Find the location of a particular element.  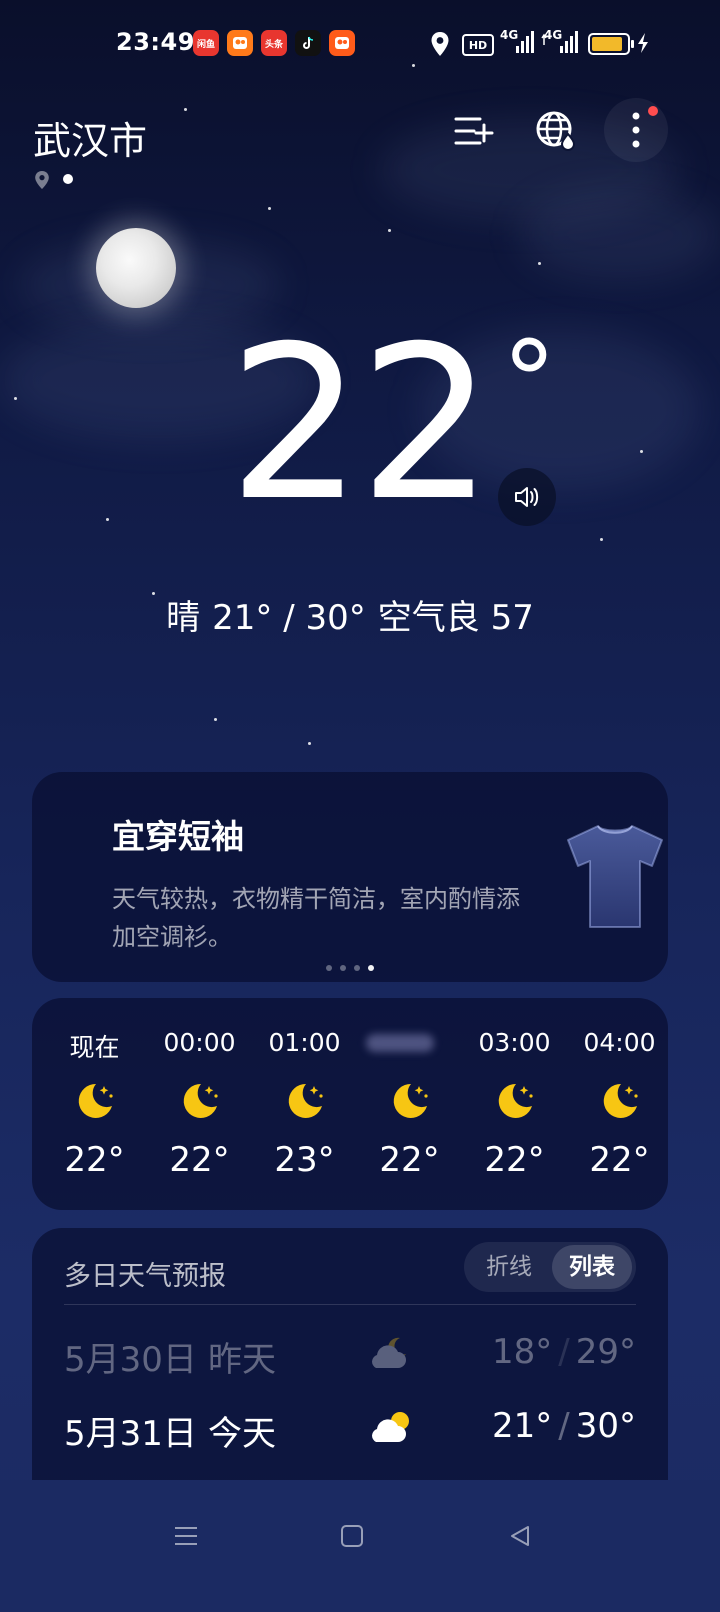

nav-back-button is located at coordinates (520, 1536).